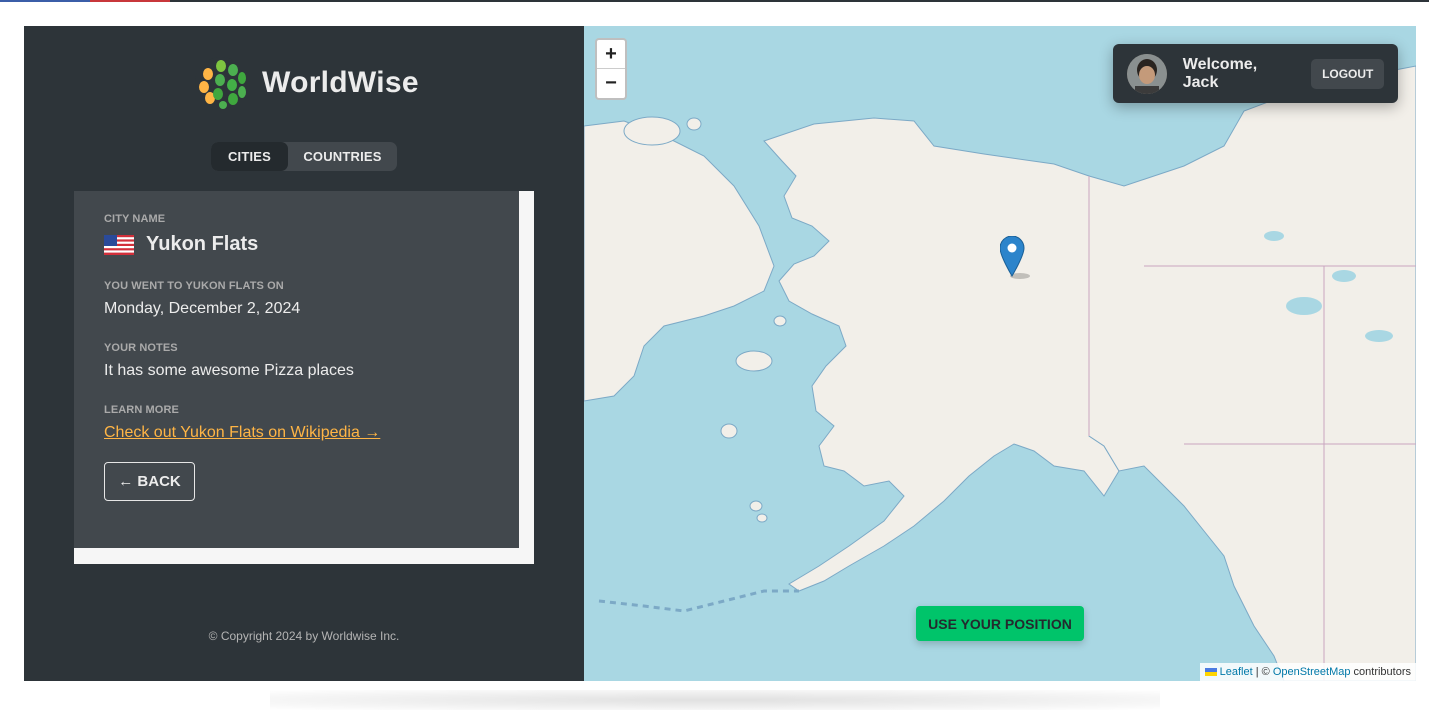 This screenshot has height=710, width=1429. Describe the element at coordinates (342, 156) in the screenshot. I see `tab-countries: COUNTRIES` at that location.